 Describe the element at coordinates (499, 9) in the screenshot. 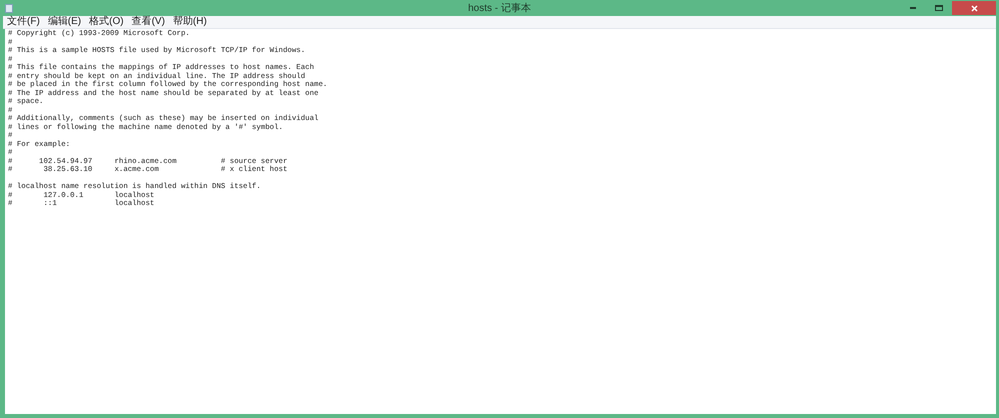

I see `window-title: hosts - 记事本` at that location.